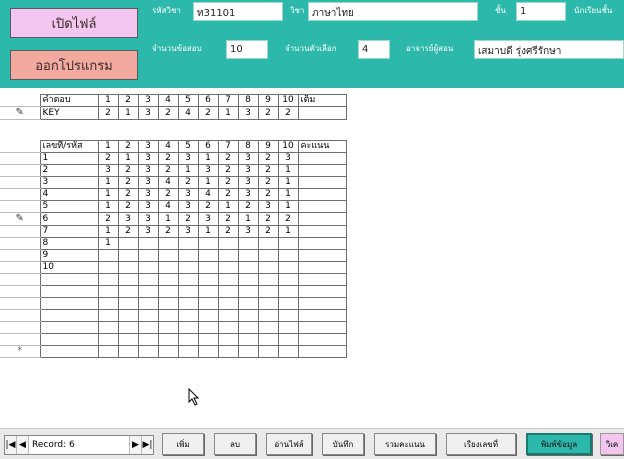  Describe the element at coordinates (188, 113) in the screenshot. I see `key-cell: 4` at that location.